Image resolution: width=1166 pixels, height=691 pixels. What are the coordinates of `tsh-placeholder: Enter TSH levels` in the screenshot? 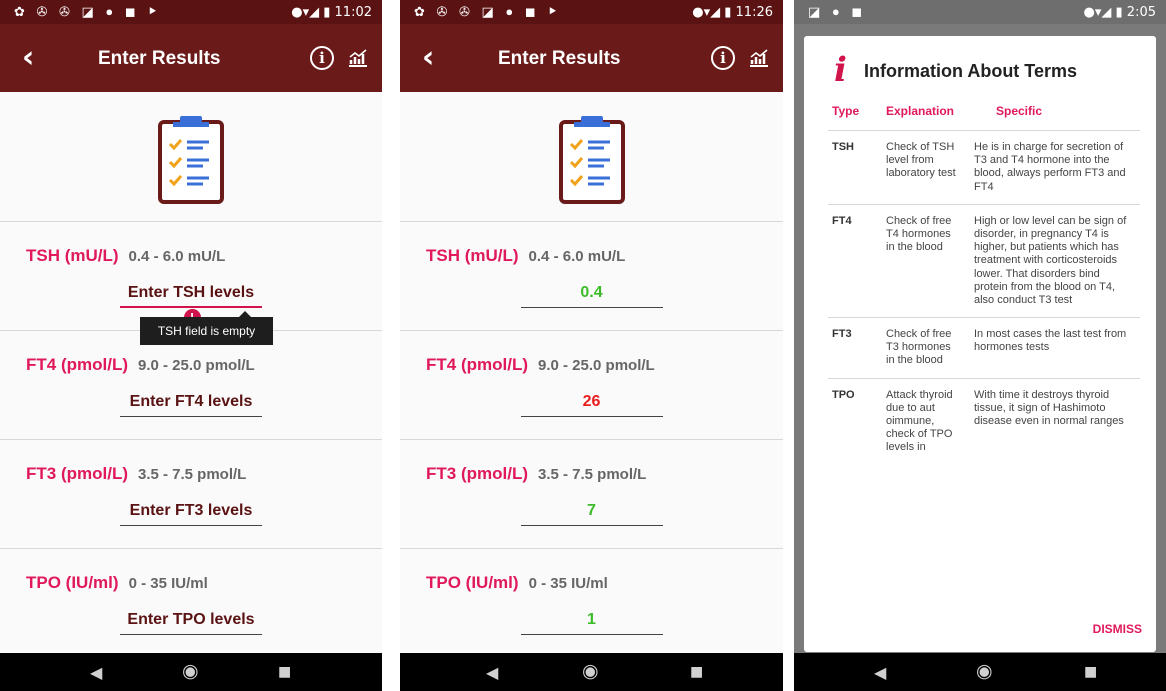 It's located at (191, 292).